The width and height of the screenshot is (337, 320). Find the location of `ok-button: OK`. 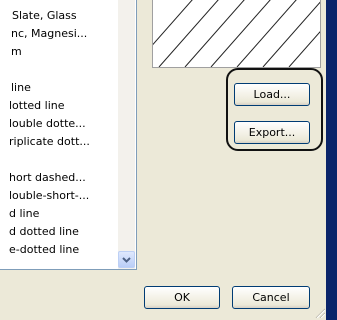

ok-button: OK is located at coordinates (182, 297).